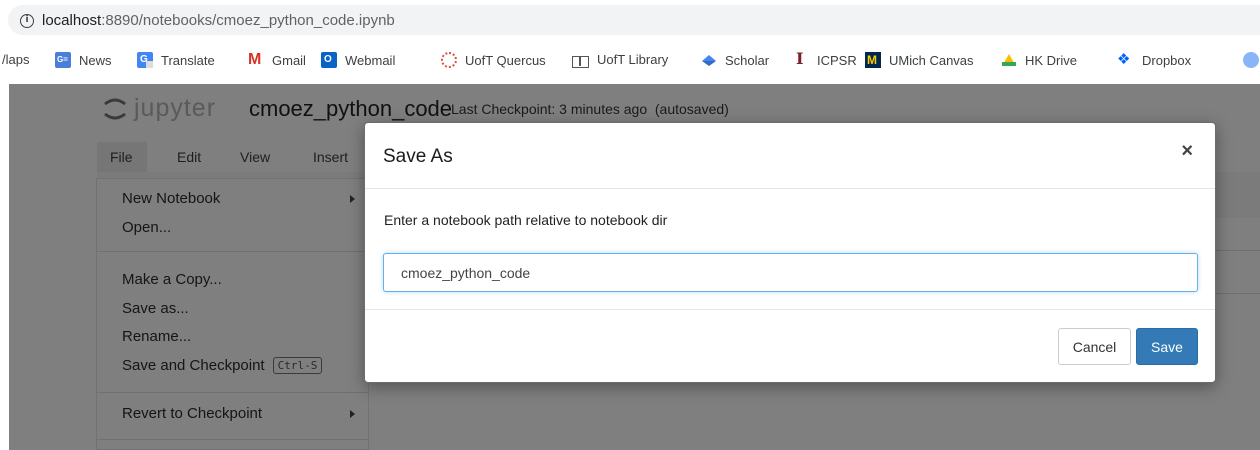  I want to click on bookmark-gmail: M Gmail, so click(277, 60).